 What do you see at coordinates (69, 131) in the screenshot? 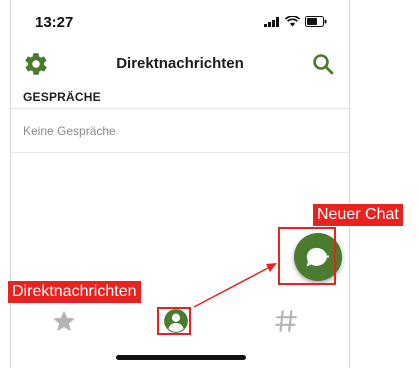
I see `empty-state-text: Keine Gespräche` at bounding box center [69, 131].